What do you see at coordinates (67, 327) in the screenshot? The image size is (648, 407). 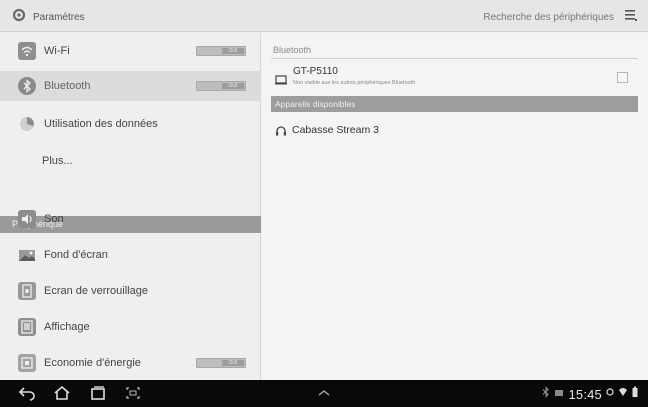 I see `sidebar-item-label: Affichage` at bounding box center [67, 327].